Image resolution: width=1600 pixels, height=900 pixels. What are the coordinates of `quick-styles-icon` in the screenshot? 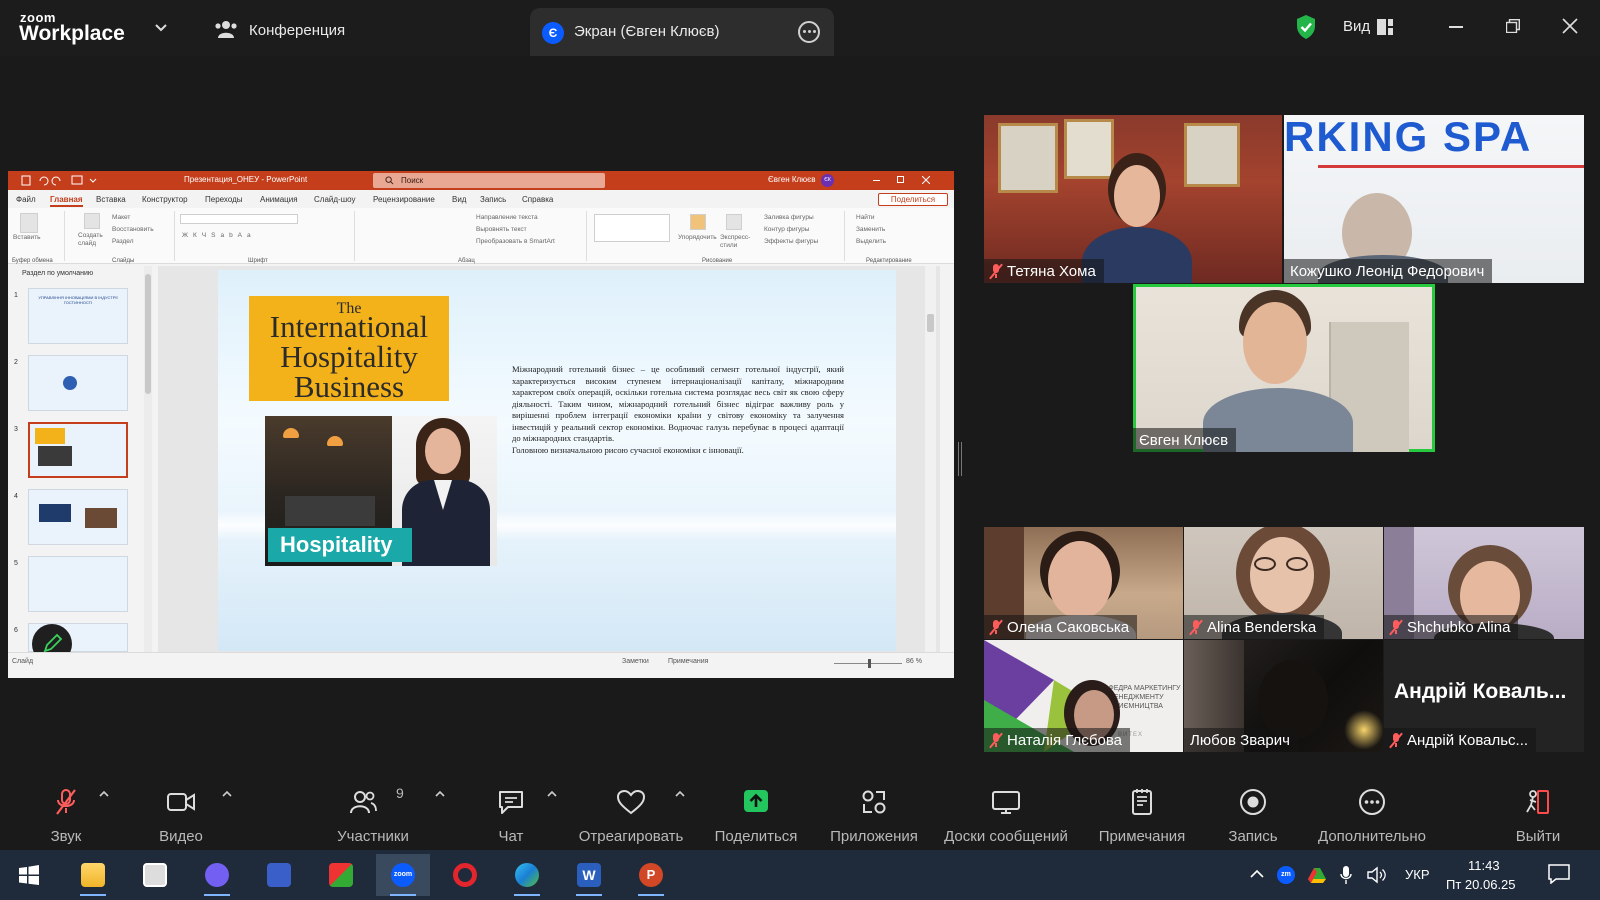 It's located at (734, 222).